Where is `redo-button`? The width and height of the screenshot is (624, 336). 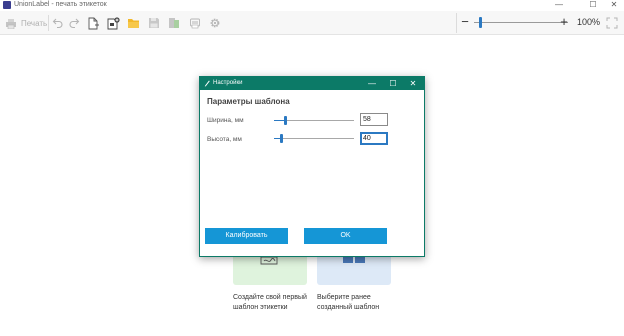 redo-button is located at coordinates (74, 23).